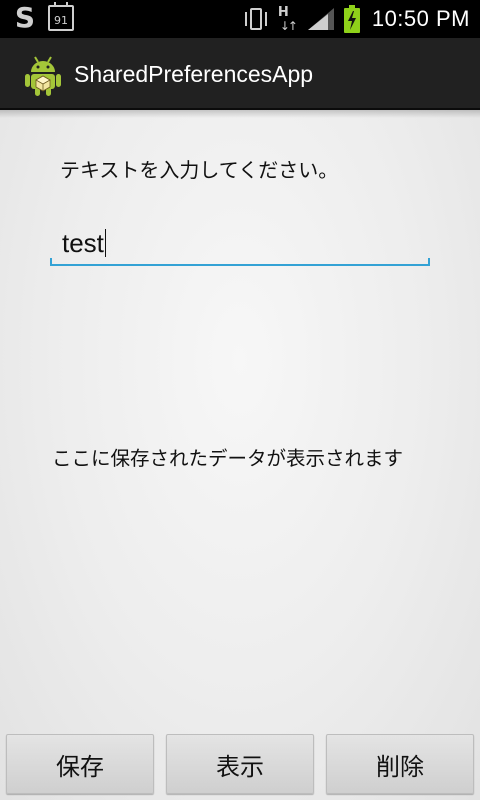  What do you see at coordinates (256, 19) in the screenshot?
I see `vibrate-icon` at bounding box center [256, 19].